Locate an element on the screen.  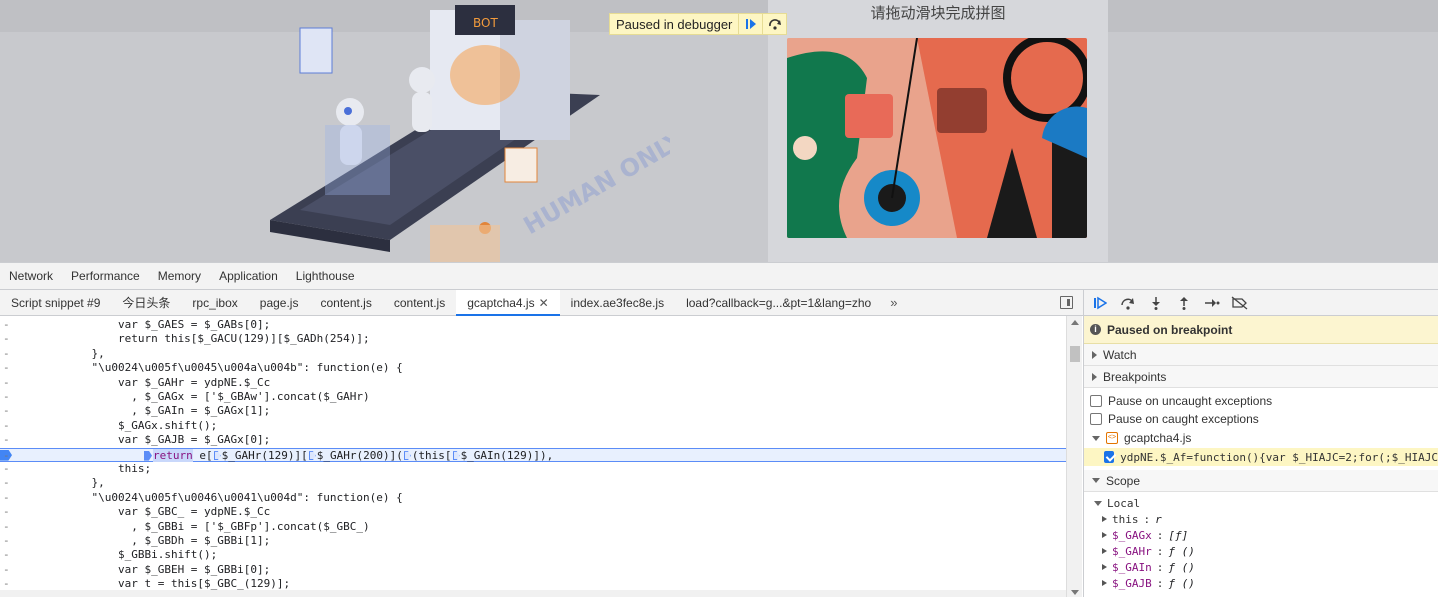
tab-application: Application is located at coordinates (248, 276).